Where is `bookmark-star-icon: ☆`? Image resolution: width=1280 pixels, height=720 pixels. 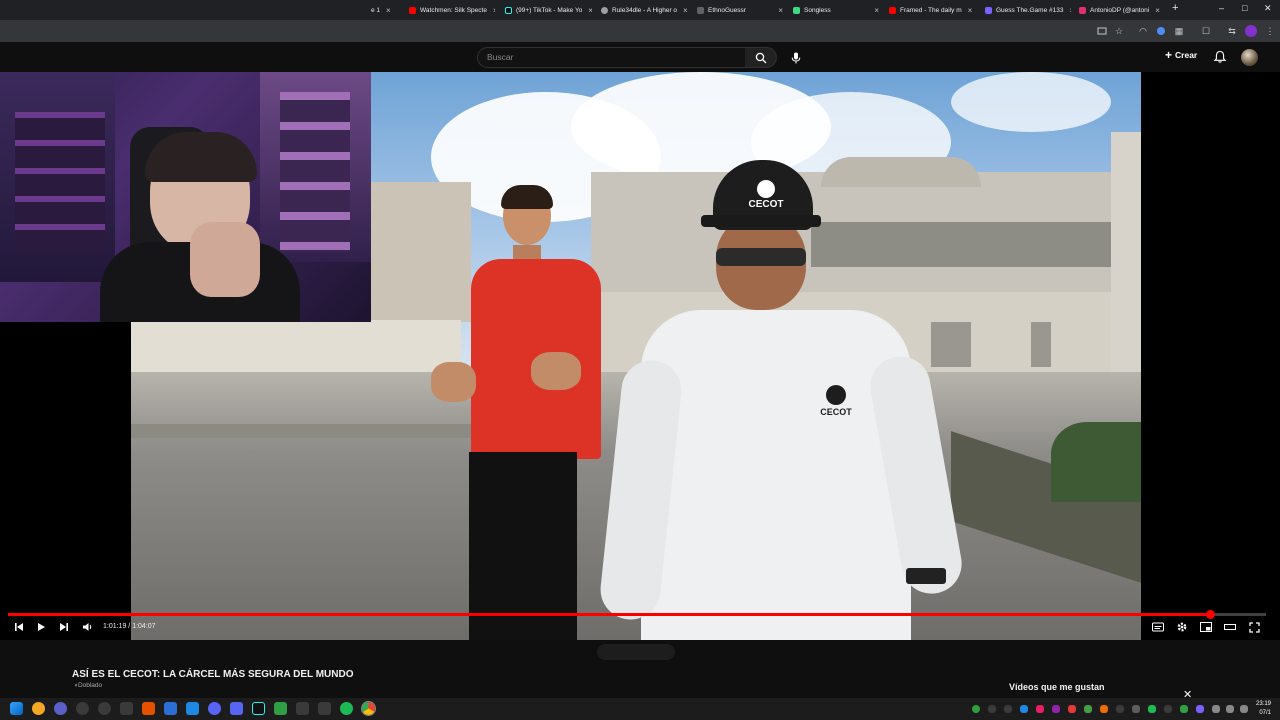
bookmark-star-icon: ☆ is located at coordinates (1119, 31).